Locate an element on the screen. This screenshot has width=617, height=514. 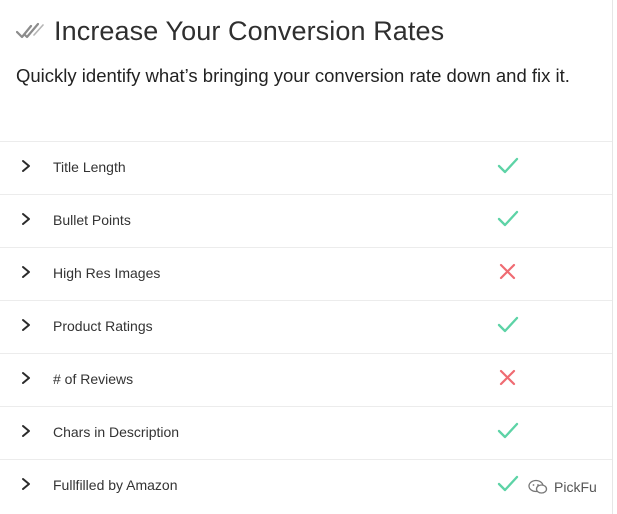
item-label: Title Length is located at coordinates (89, 167).